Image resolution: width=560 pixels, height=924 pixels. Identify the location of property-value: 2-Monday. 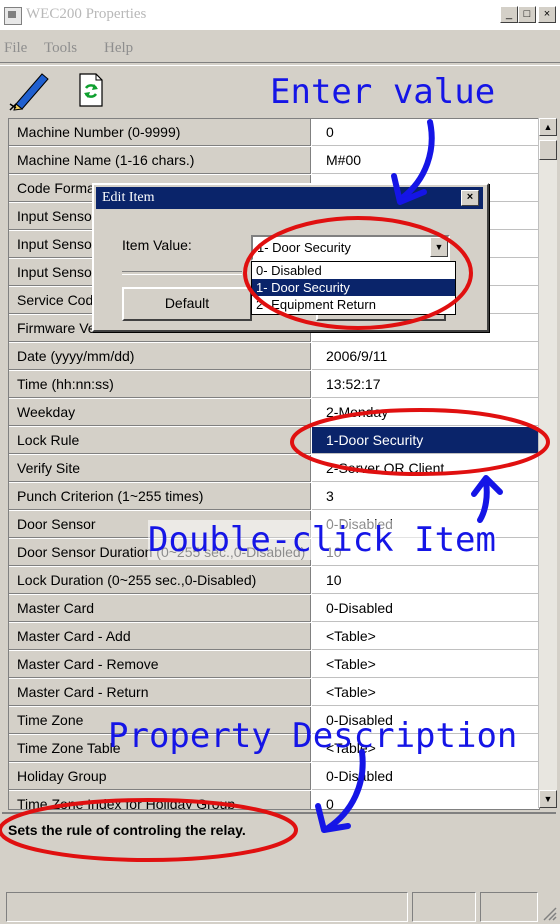
(425, 412).